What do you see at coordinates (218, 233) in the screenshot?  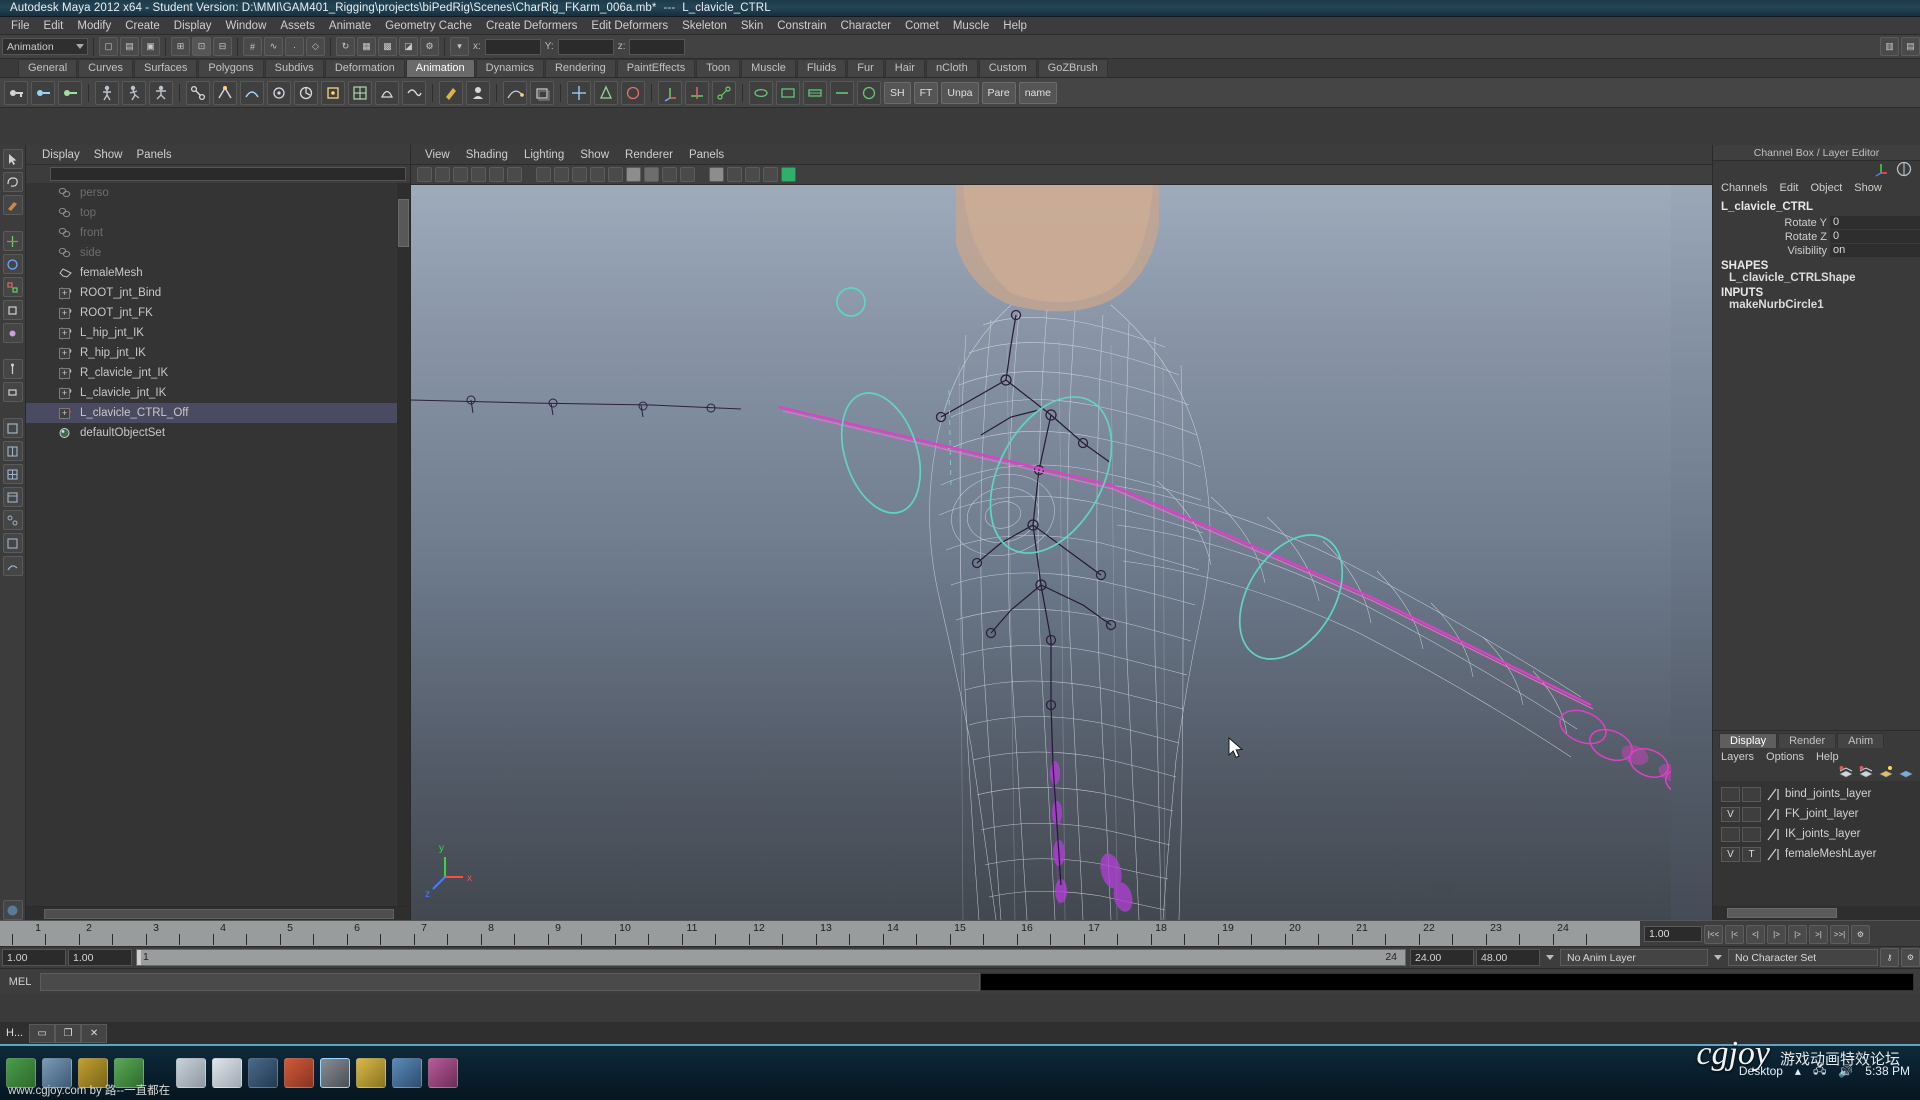 I see `outliner-item-front: front` at bounding box center [218, 233].